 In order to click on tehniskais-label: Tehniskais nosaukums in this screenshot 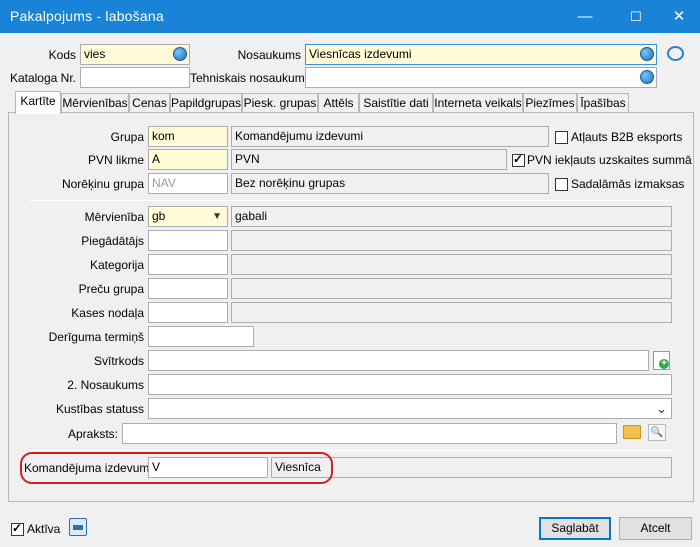, I will do `click(250, 78)`.